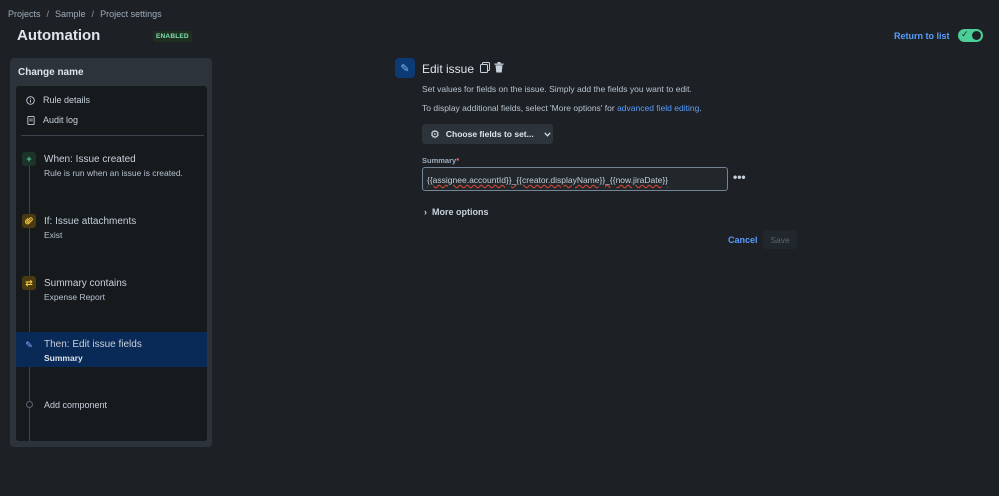 This screenshot has width=999, height=496. What do you see at coordinates (29, 404) in the screenshot?
I see `add-component-dot` at bounding box center [29, 404].